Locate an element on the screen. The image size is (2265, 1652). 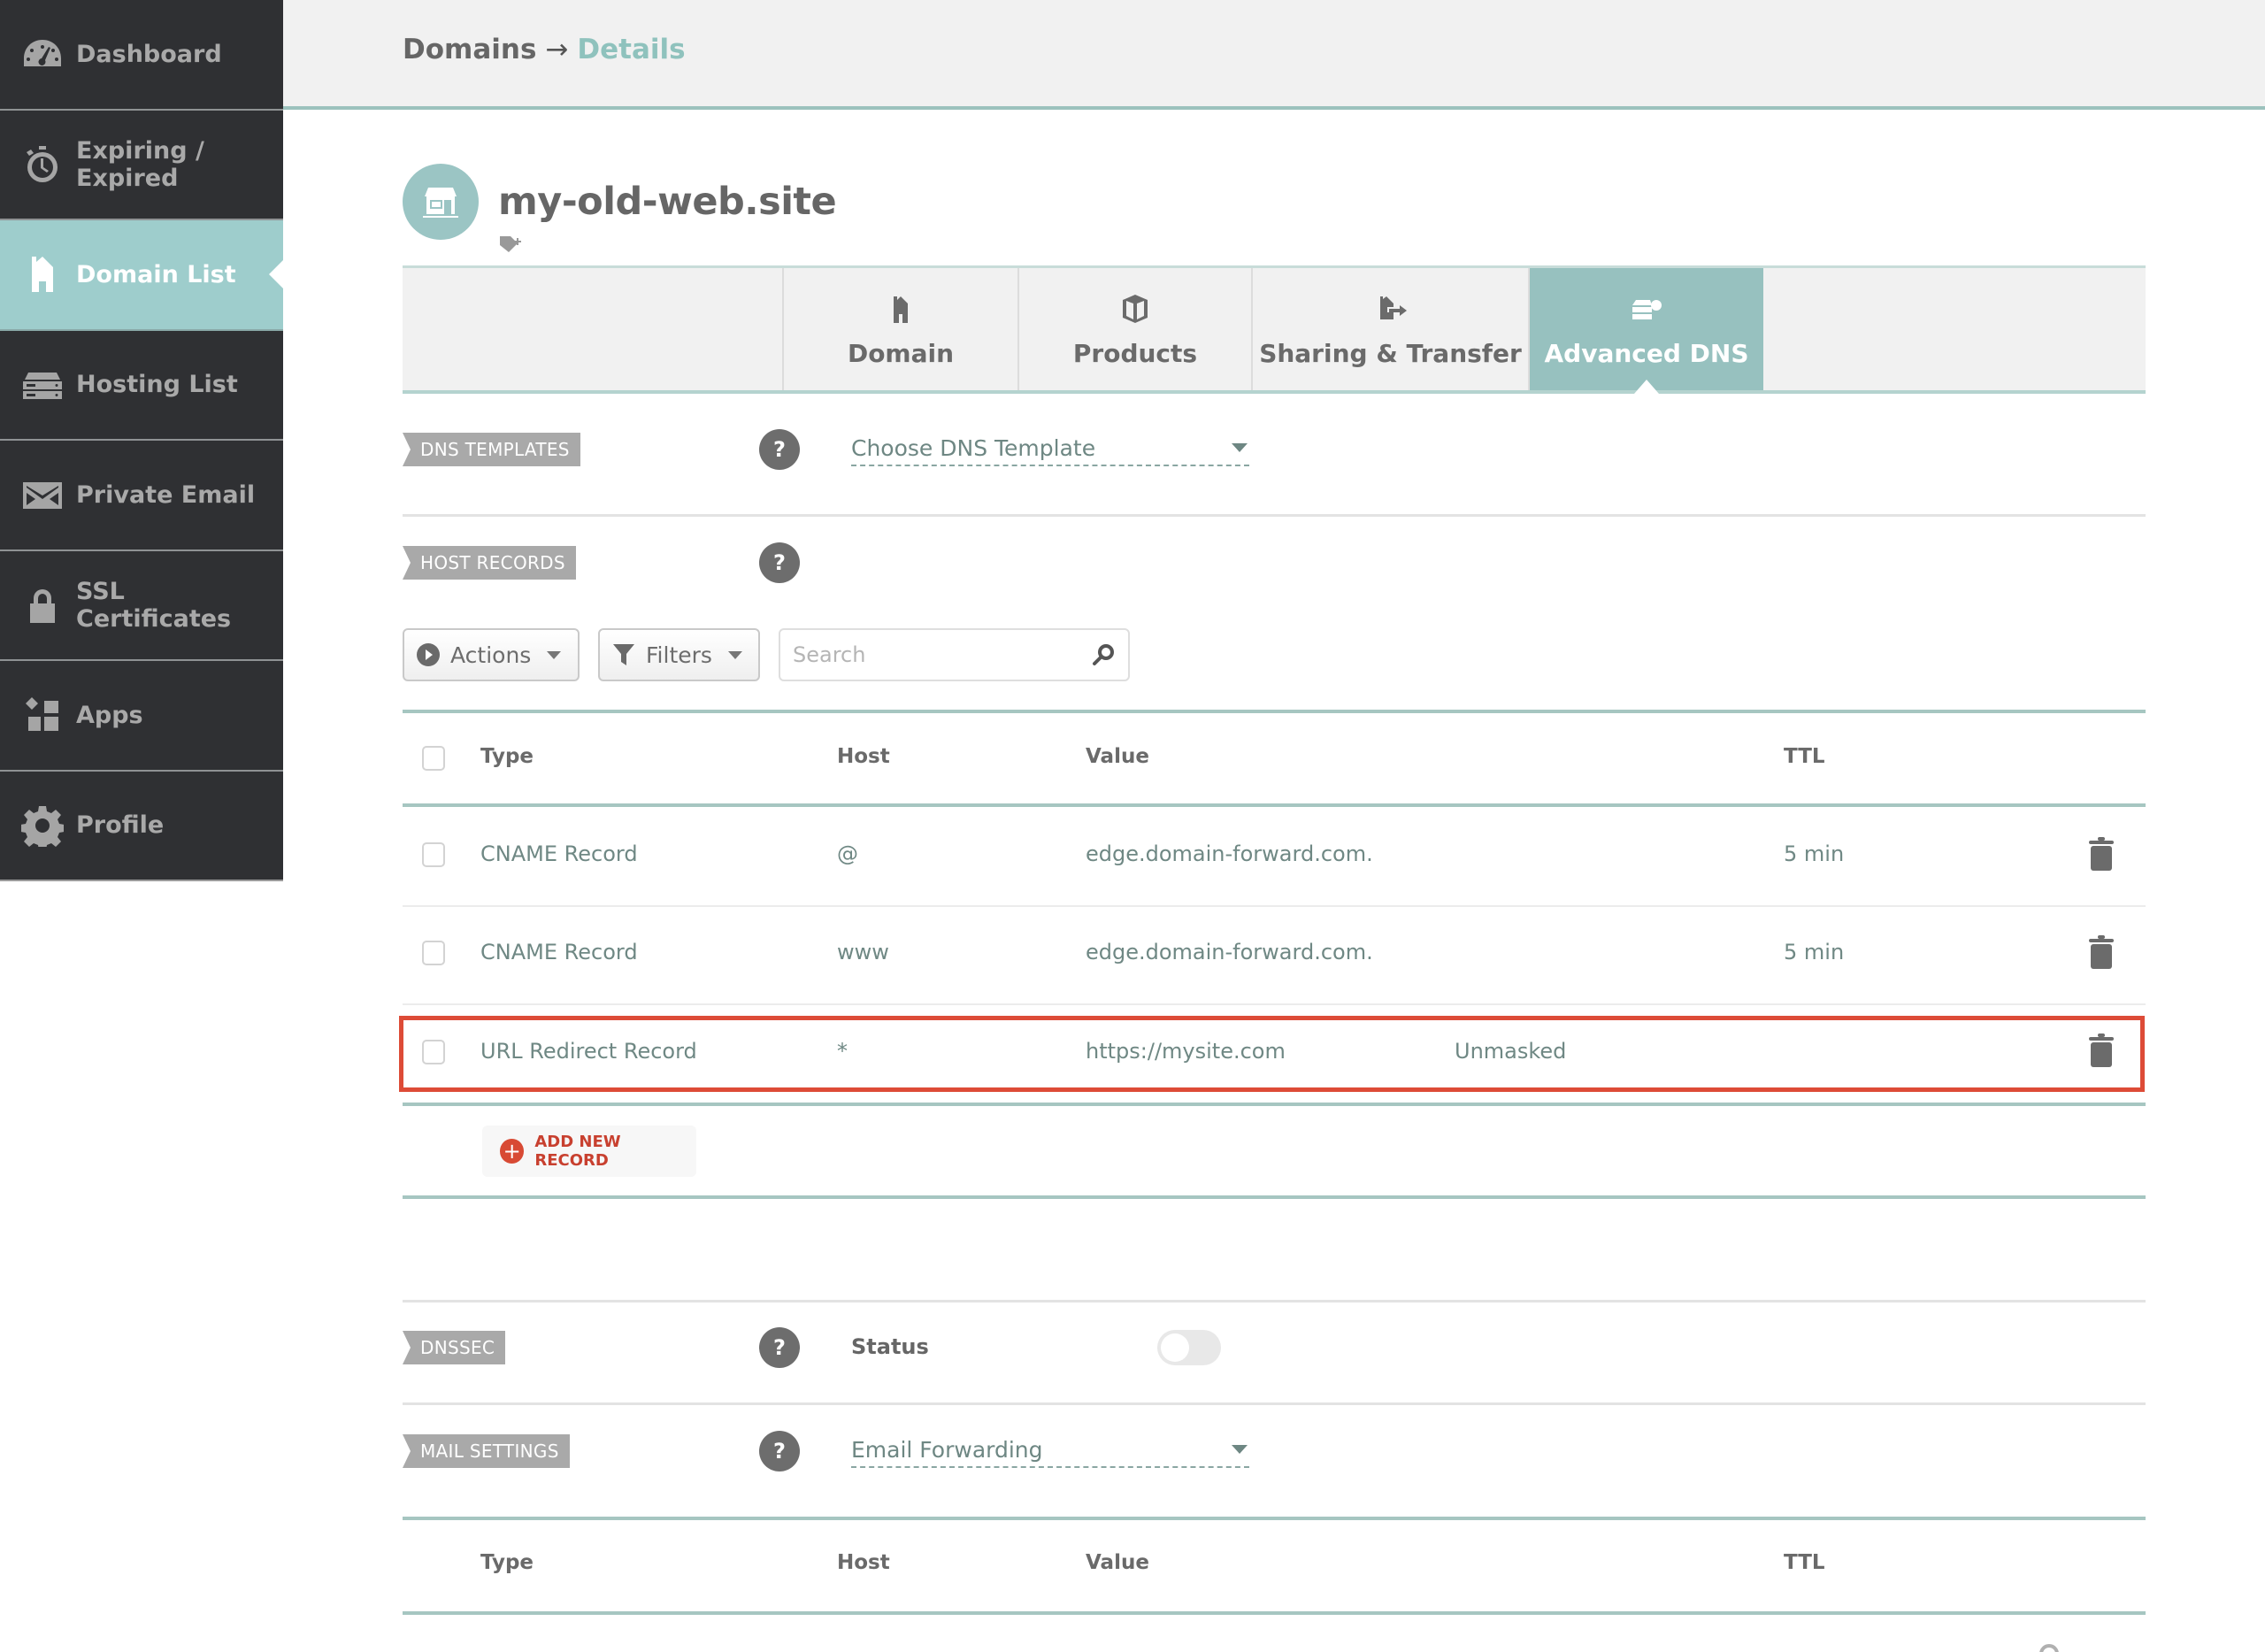
column-header-value: Value is located at coordinates (1117, 756).